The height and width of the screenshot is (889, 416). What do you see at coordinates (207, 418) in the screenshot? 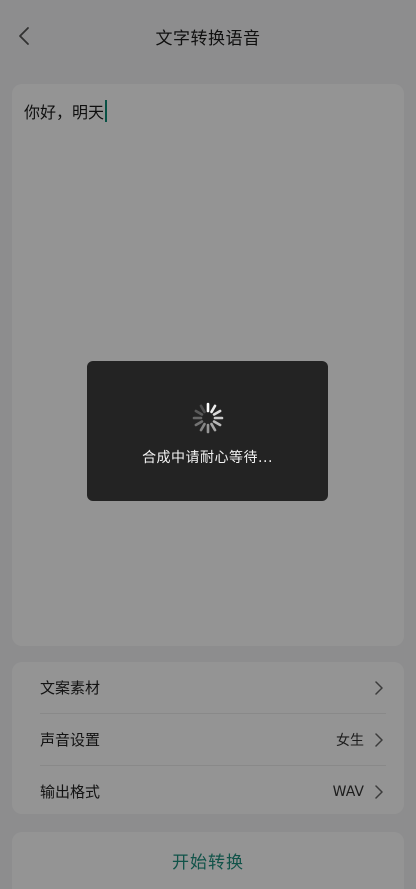
I see `spinner-icon` at bounding box center [207, 418].